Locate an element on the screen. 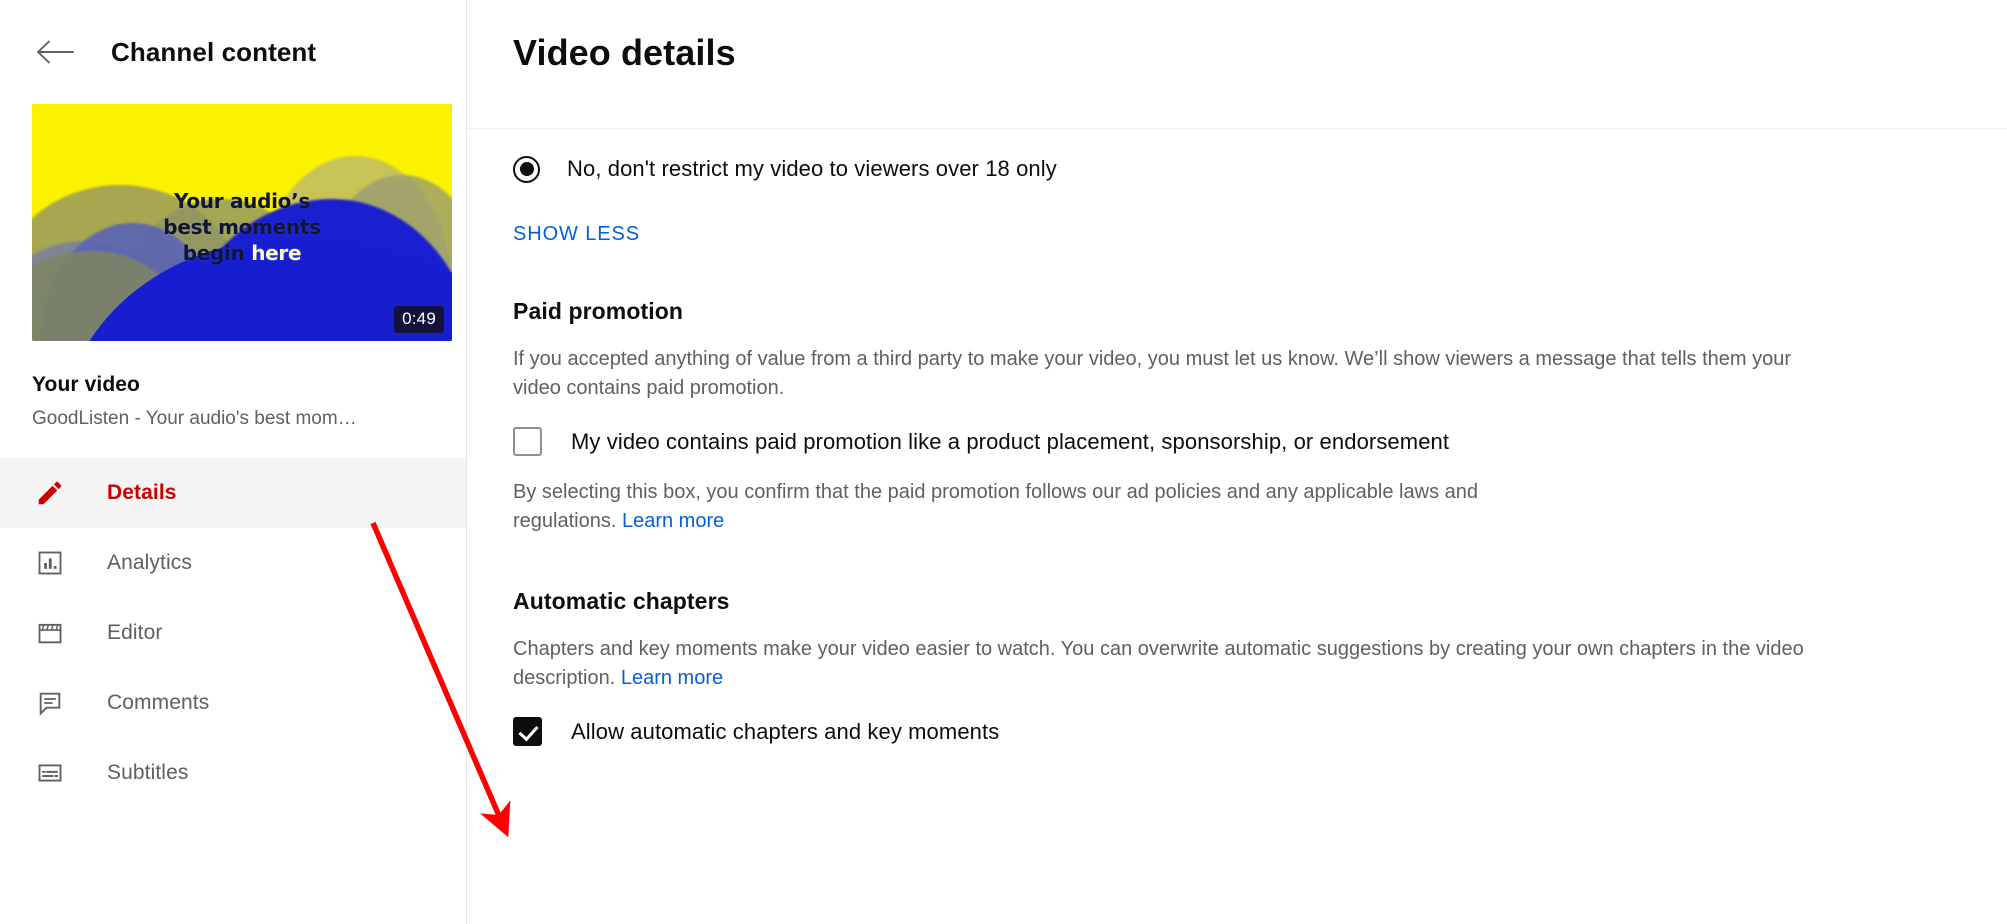 The width and height of the screenshot is (2007, 924). allow-automatic-chapters-label: Allow automatic chapters and key moments is located at coordinates (785, 731).